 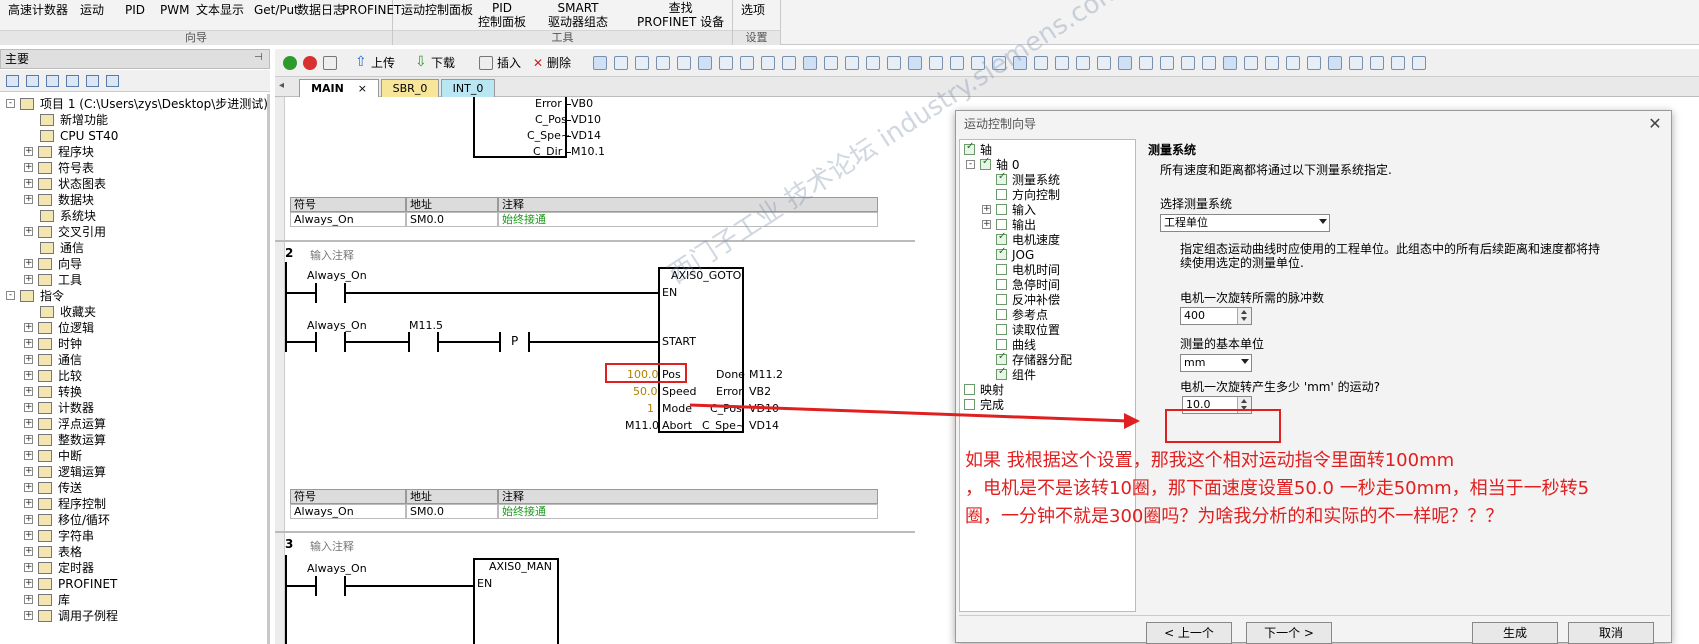 What do you see at coordinates (88, 616) in the screenshot?
I see `tree-item: 调用子例程` at bounding box center [88, 616].